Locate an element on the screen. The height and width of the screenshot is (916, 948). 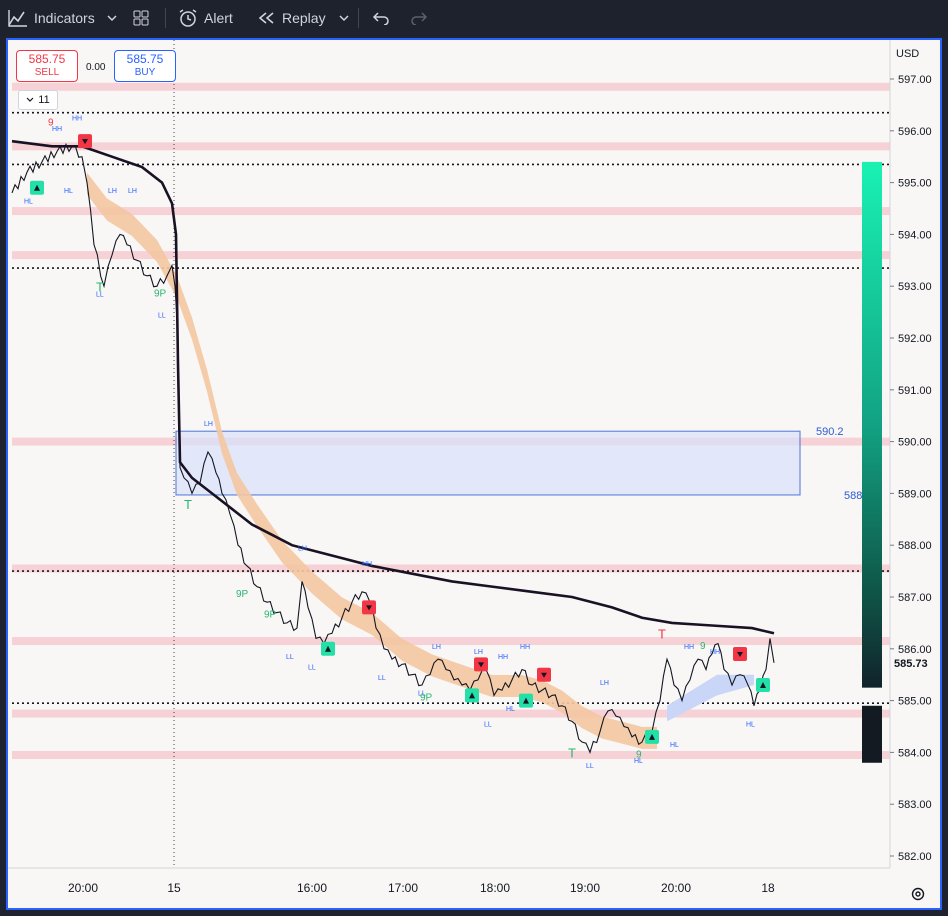
layout-dropdown is located at coordinates (112, 18).